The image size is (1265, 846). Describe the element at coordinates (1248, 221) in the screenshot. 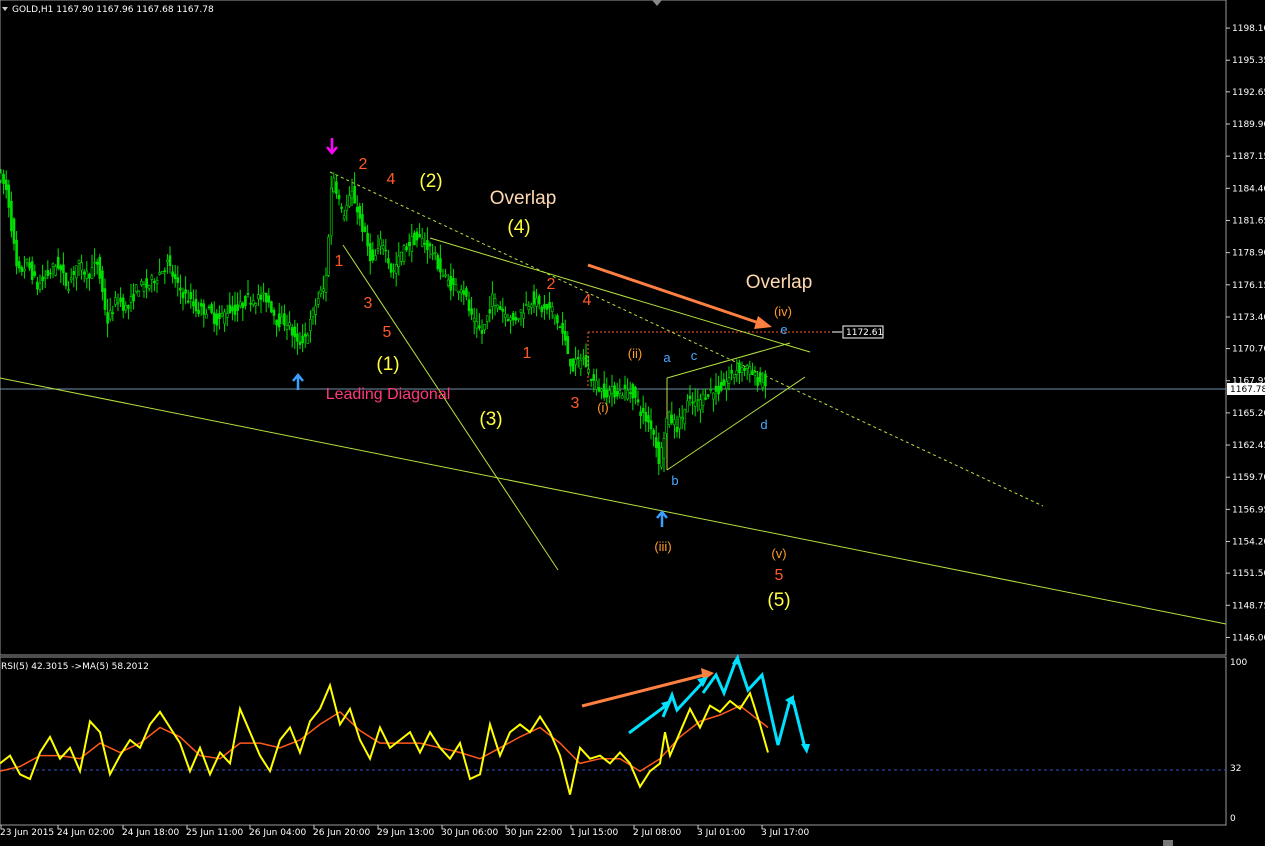

I see `price-tick-label: 1181.65` at that location.